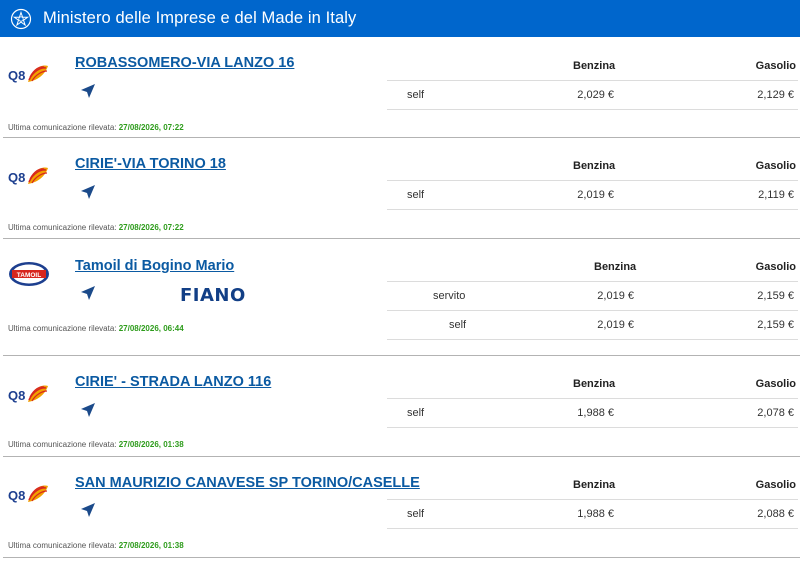  I want to click on station-name-link: CIRIE'-VIA TORINO 18, so click(150, 164).